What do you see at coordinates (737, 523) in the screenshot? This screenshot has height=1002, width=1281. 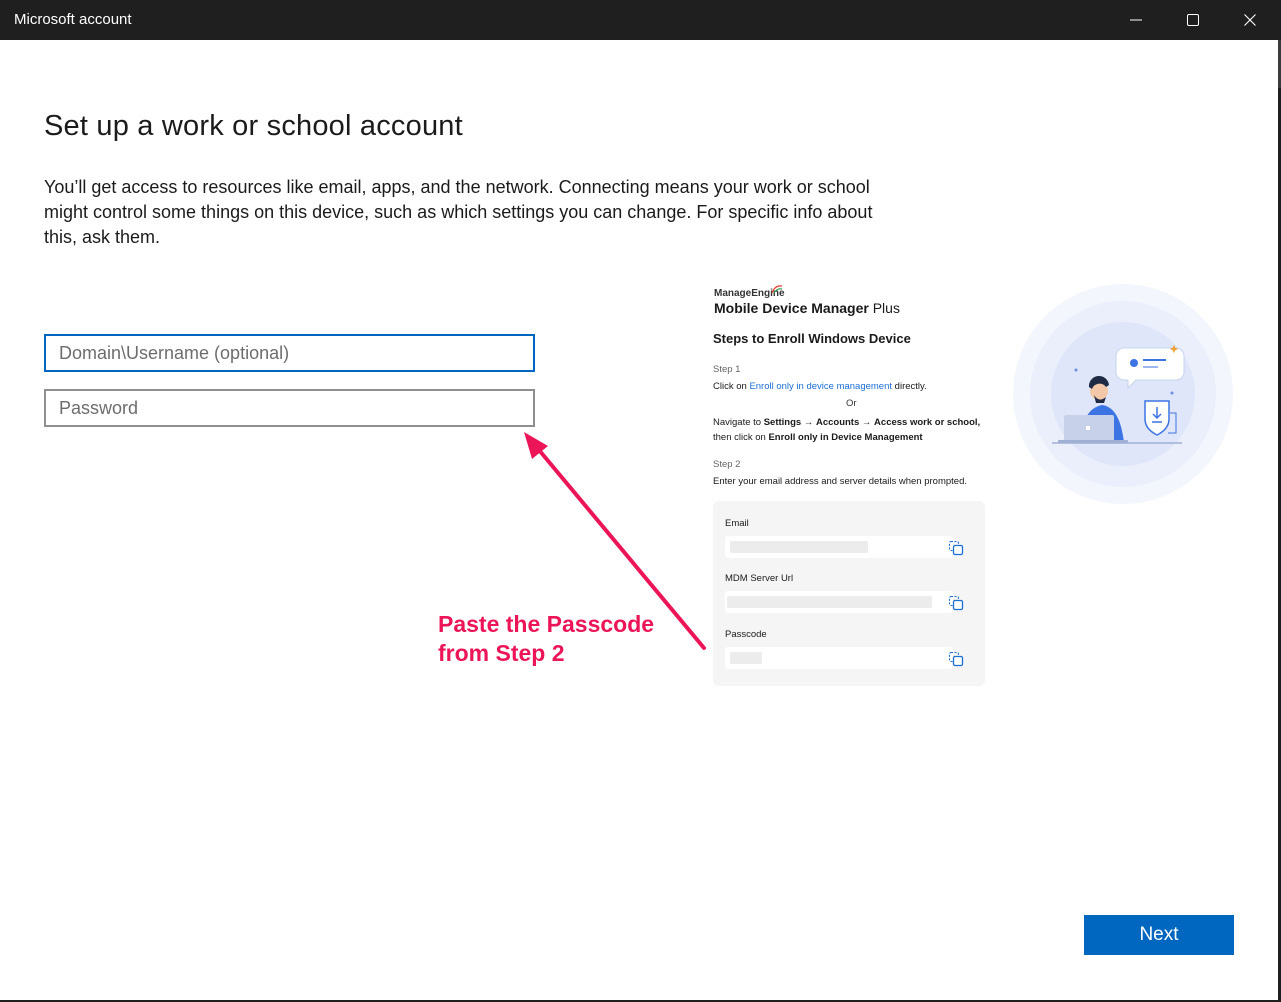 I see `email-label: Email` at bounding box center [737, 523].